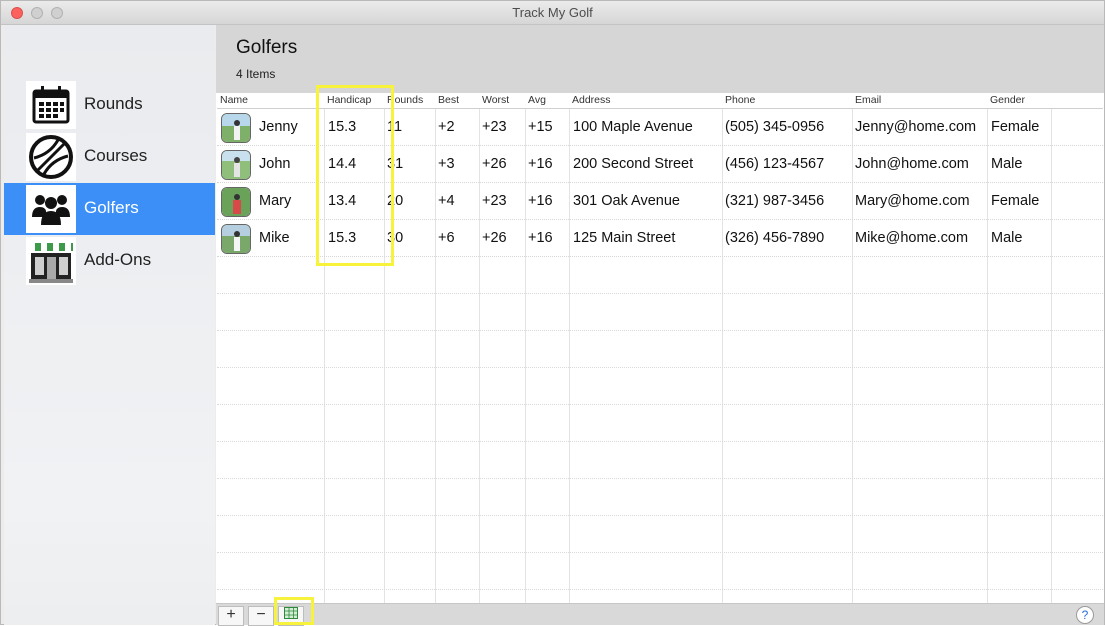 The height and width of the screenshot is (626, 1105). What do you see at coordinates (775, 127) in the screenshot?
I see `cell-phone: (505) 345-0956` at bounding box center [775, 127].